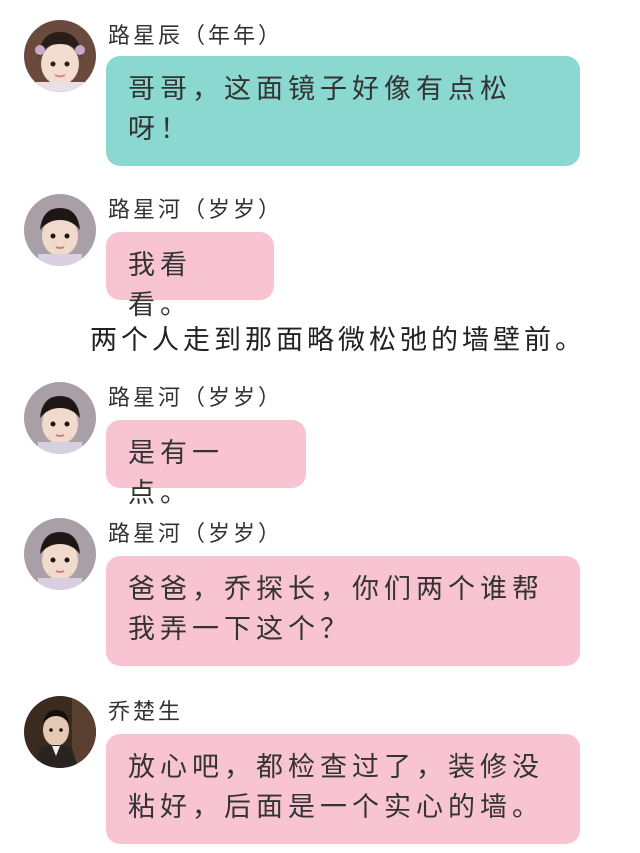  Describe the element at coordinates (338, 340) in the screenshot. I see `narration-text: 两个人走到那面略微松弛的墙壁前。` at that location.